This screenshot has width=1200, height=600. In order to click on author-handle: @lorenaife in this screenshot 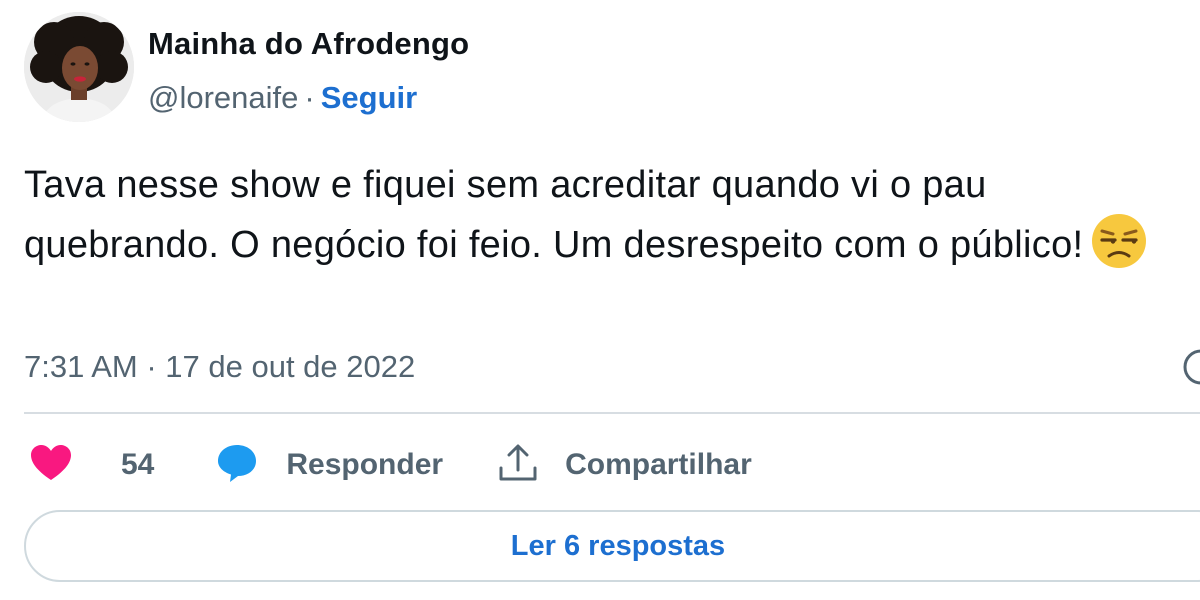, I will do `click(223, 97)`.